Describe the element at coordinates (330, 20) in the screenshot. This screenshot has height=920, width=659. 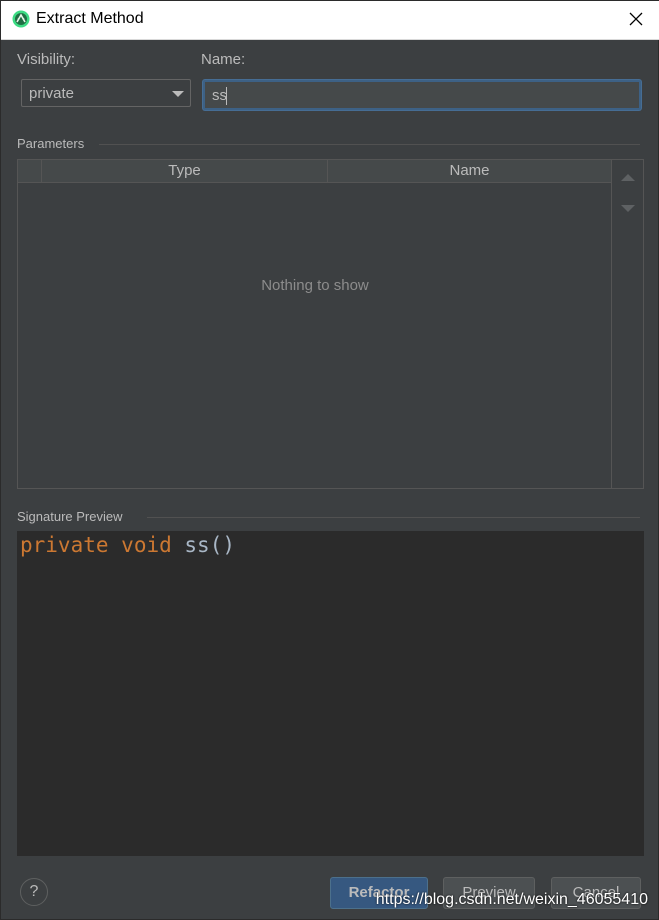
I see `title-bar: Extract Method` at that location.